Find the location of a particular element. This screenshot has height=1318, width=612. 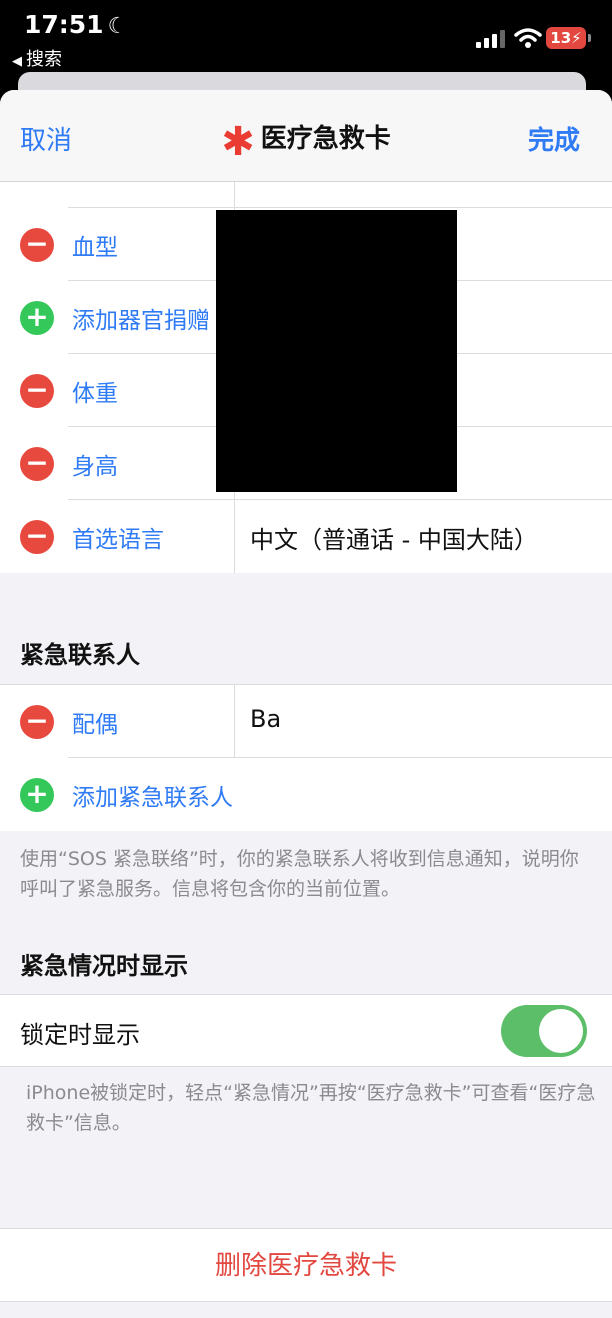

row-value: 中文（普通话 - 中国大陆） is located at coordinates (394, 537).